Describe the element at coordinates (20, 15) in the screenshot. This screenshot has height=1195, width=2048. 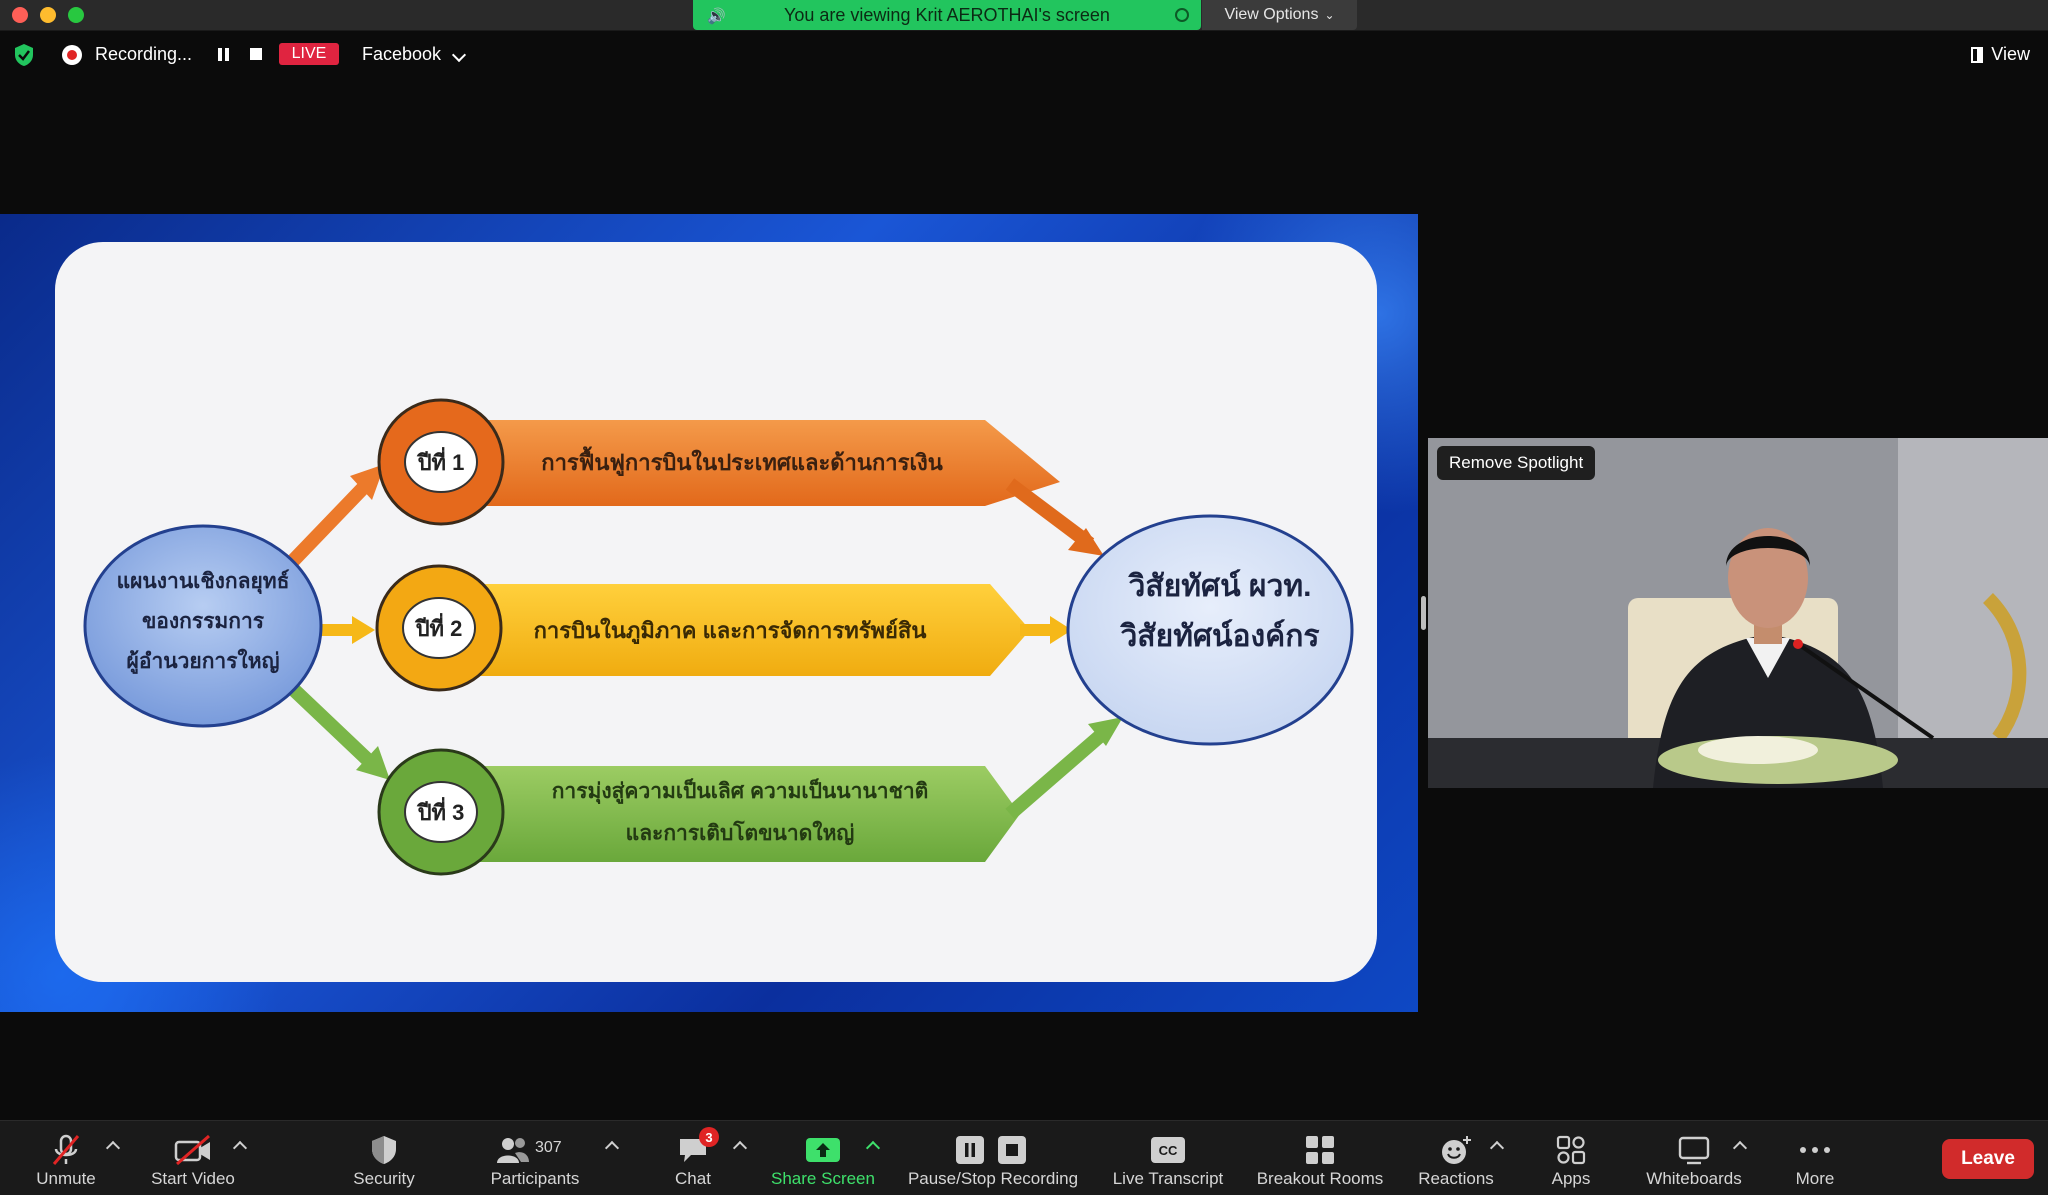
I see `close-window-button` at that location.